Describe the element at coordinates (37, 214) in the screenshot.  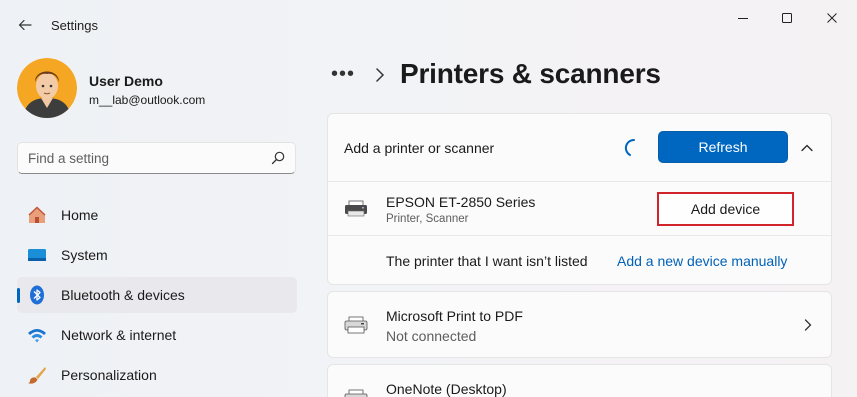
I see `home-icon` at that location.